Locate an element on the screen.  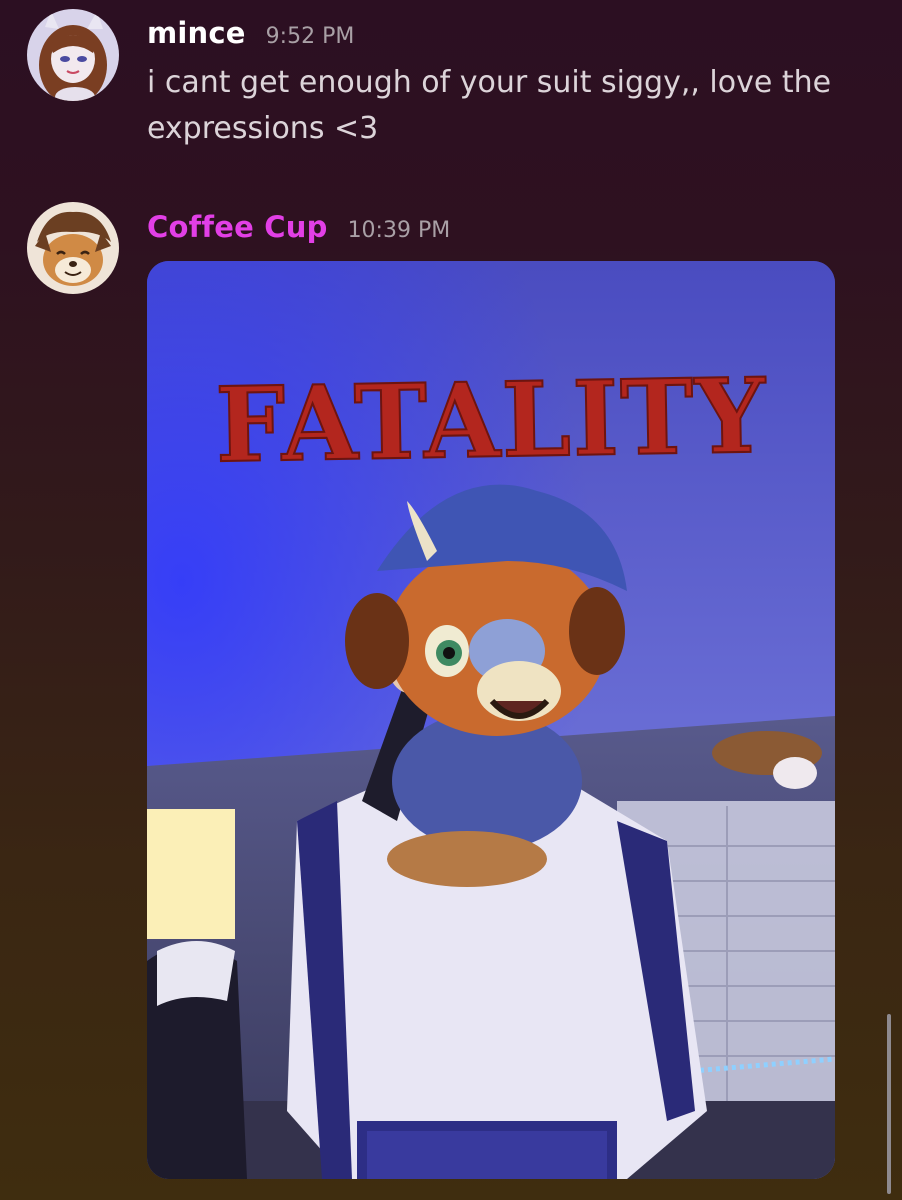
fatality-overlay-text: FATALITY is located at coordinates (492, 420).